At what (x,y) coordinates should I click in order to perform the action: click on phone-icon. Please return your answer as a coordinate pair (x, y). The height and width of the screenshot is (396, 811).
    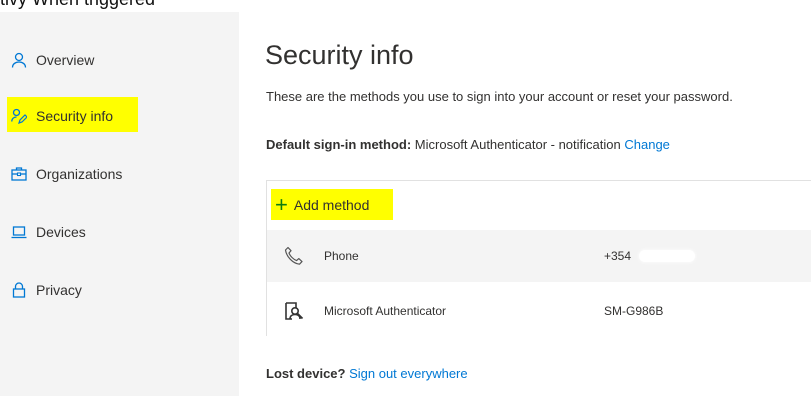
    Looking at the image, I should click on (294, 256).